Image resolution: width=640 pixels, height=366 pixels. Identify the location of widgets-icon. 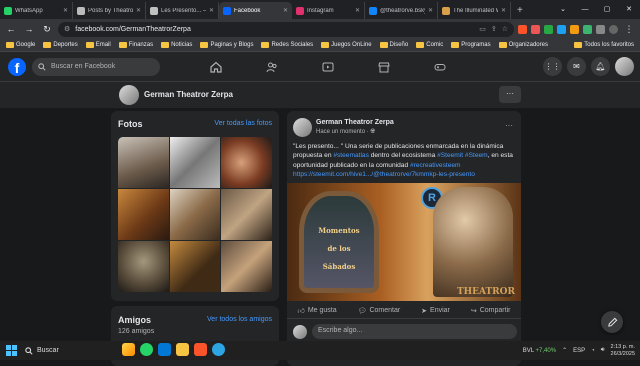
(128, 349).